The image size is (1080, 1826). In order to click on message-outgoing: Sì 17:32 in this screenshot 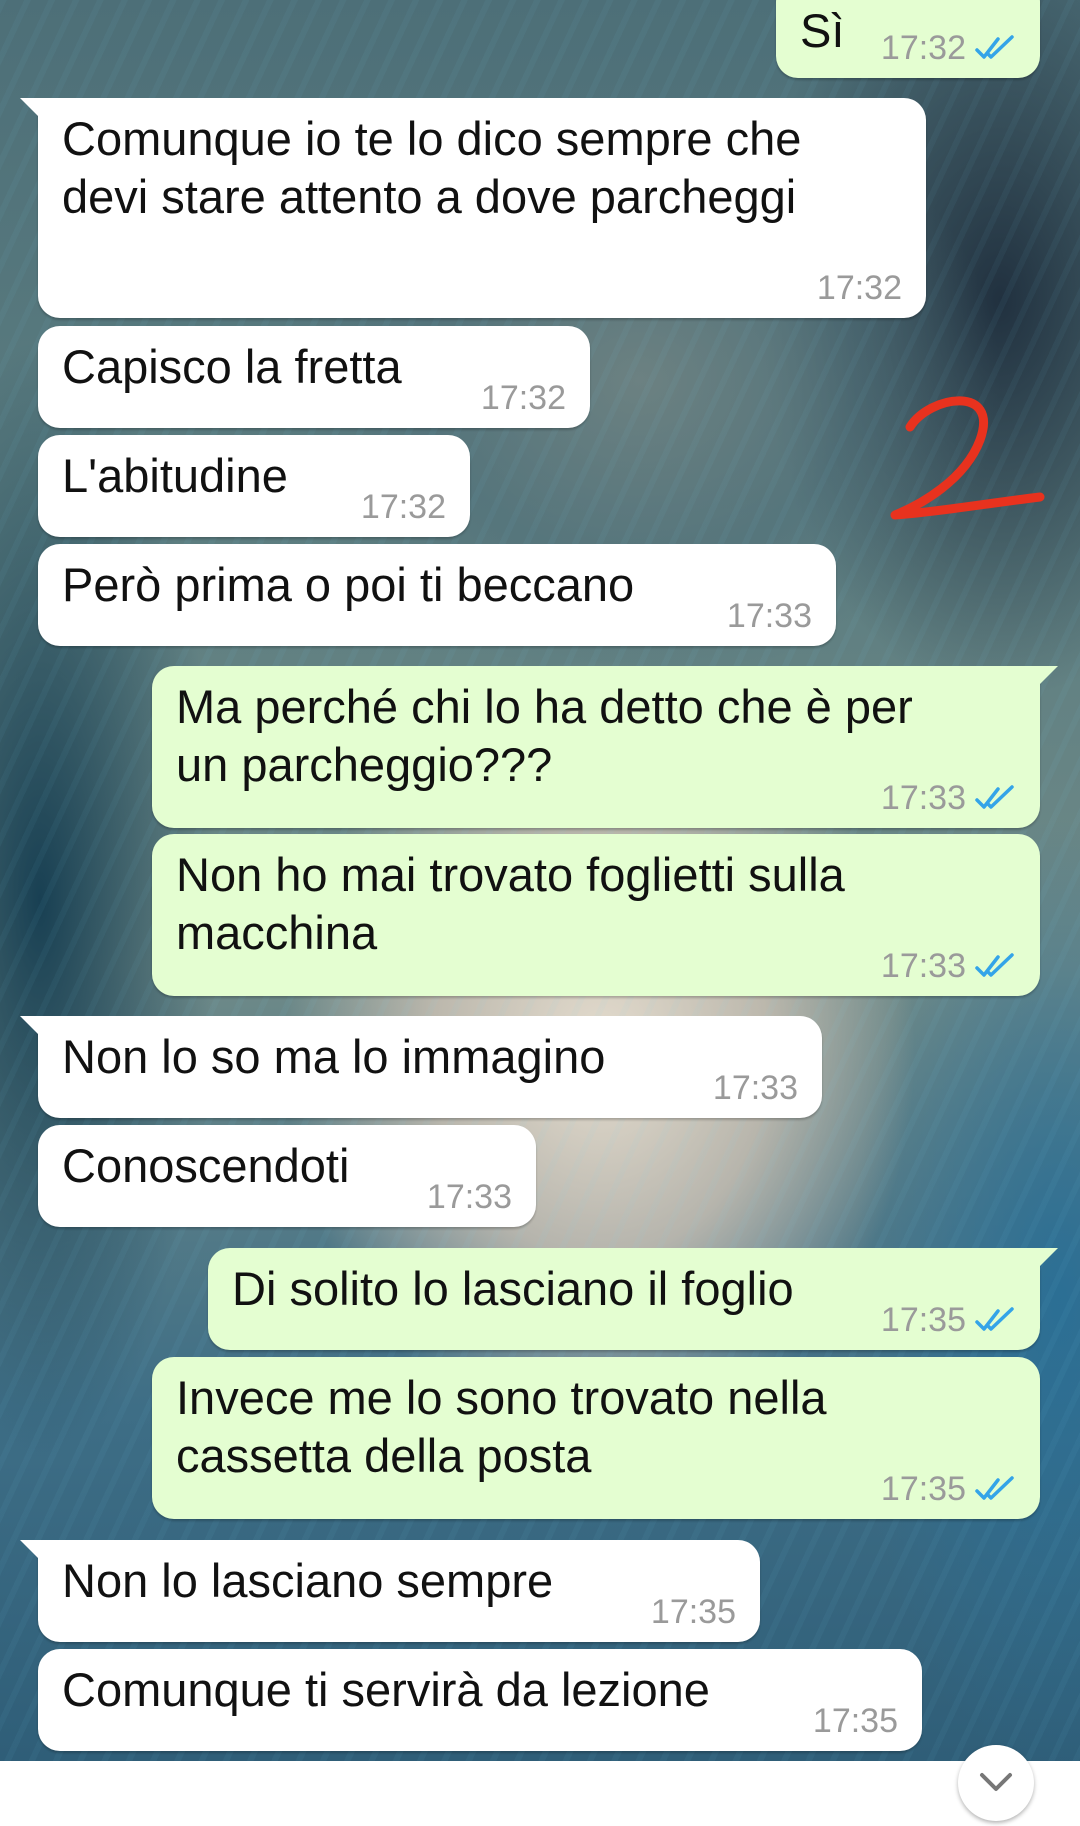, I will do `click(908, 39)`.